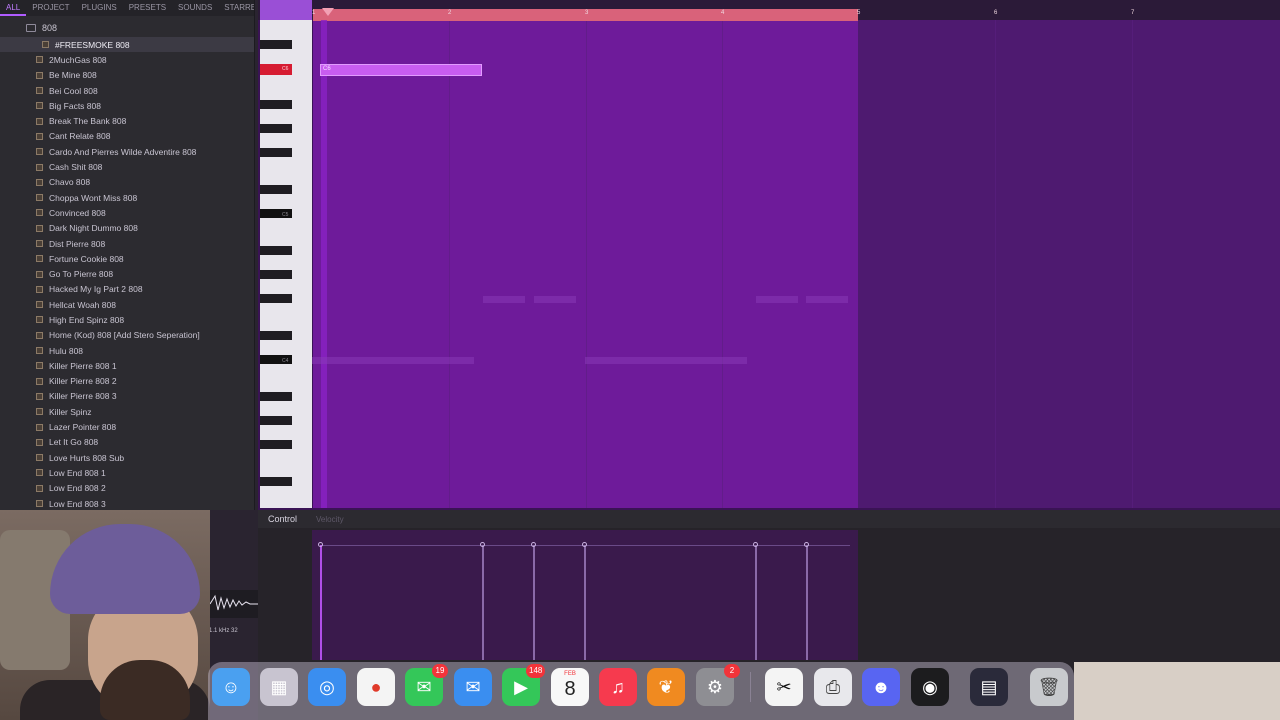 The width and height of the screenshot is (1280, 720). I want to click on key-label: C6, so click(285, 69).